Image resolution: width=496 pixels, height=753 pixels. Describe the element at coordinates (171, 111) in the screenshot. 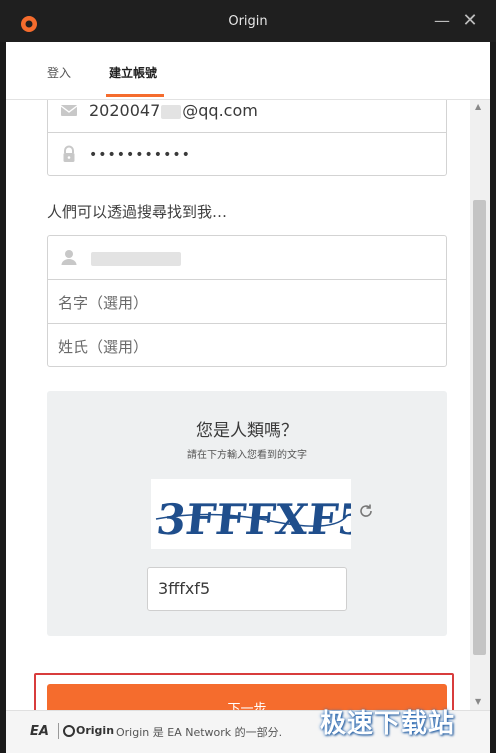

I see `email-blur` at that location.